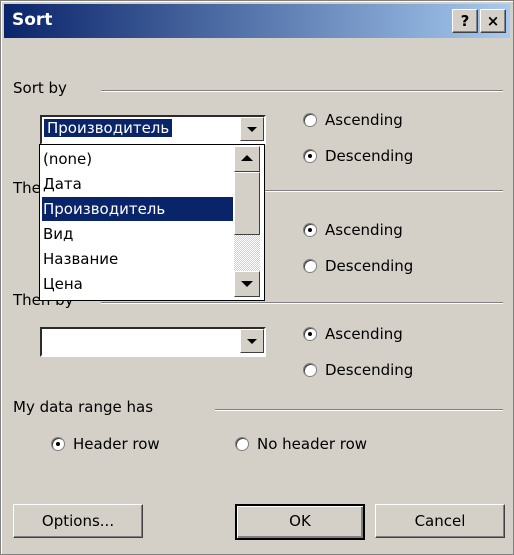 The height and width of the screenshot is (555, 514). I want to click on then-by-2-select, so click(153, 342).